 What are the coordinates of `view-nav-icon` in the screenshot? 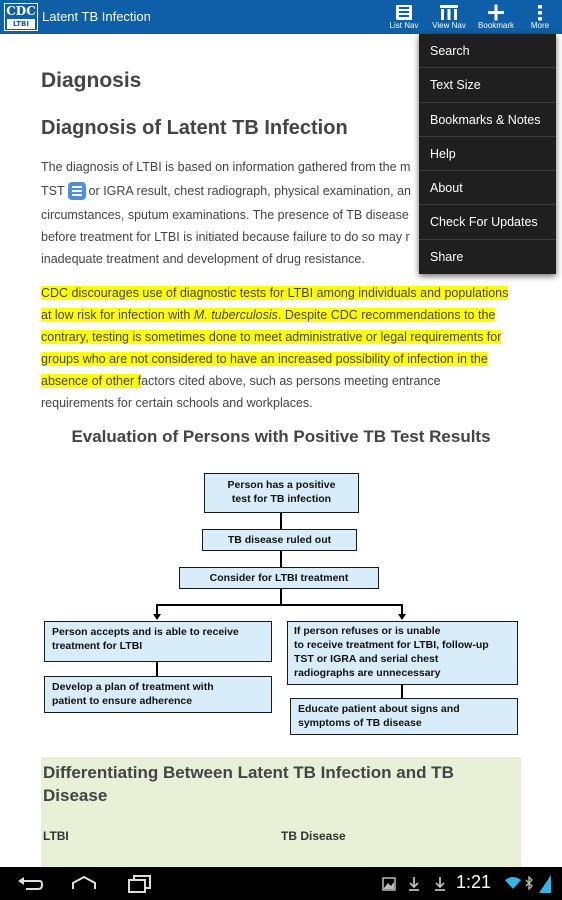 It's located at (449, 12).